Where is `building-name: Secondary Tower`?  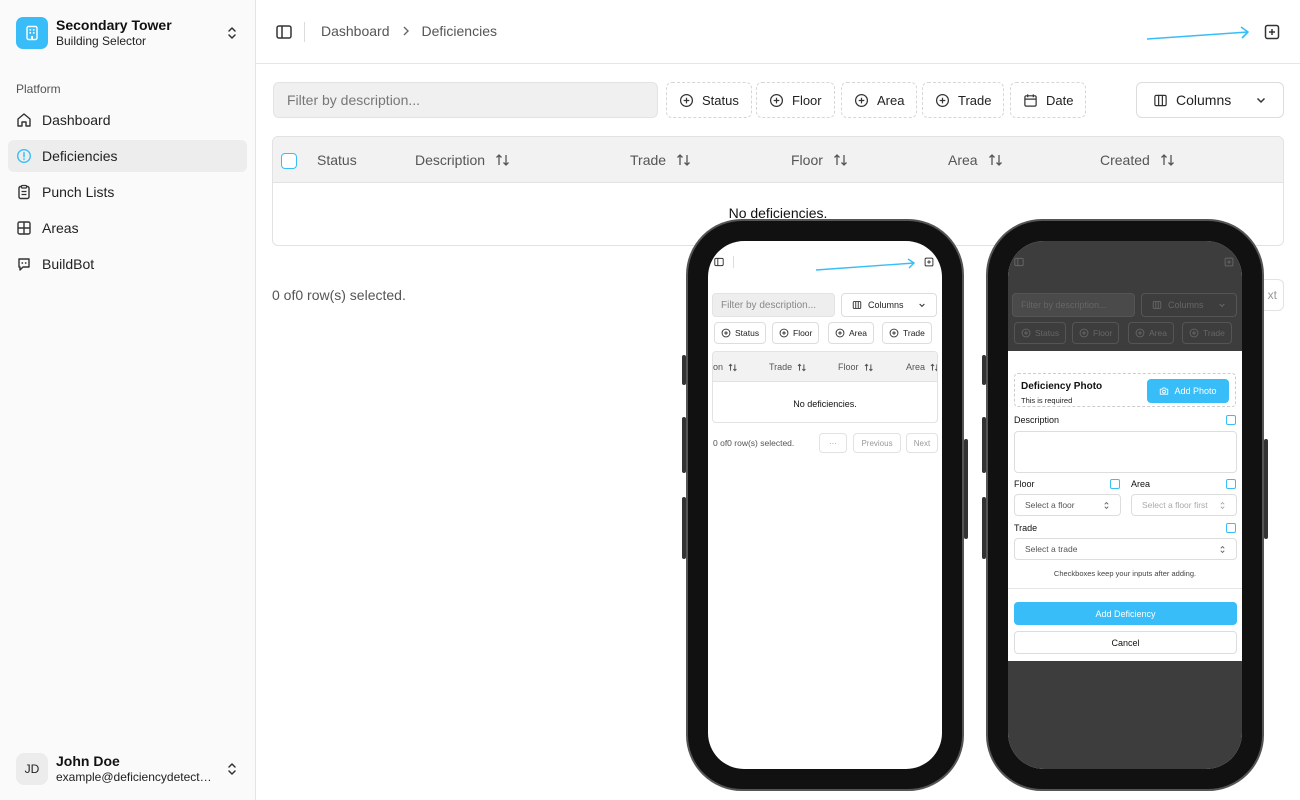 building-name: Secondary Tower is located at coordinates (114, 25).